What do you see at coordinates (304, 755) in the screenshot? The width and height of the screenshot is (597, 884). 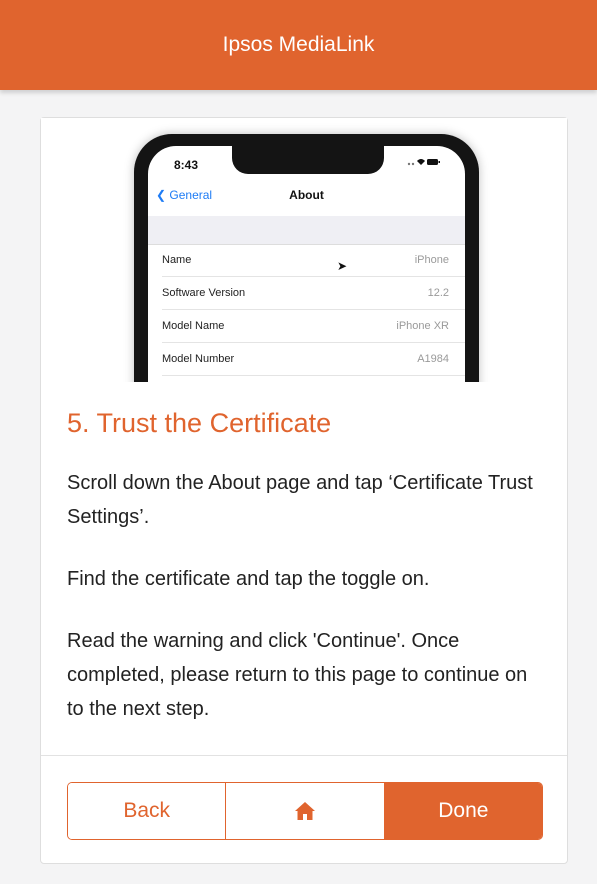 I see `card-divider` at bounding box center [304, 755].